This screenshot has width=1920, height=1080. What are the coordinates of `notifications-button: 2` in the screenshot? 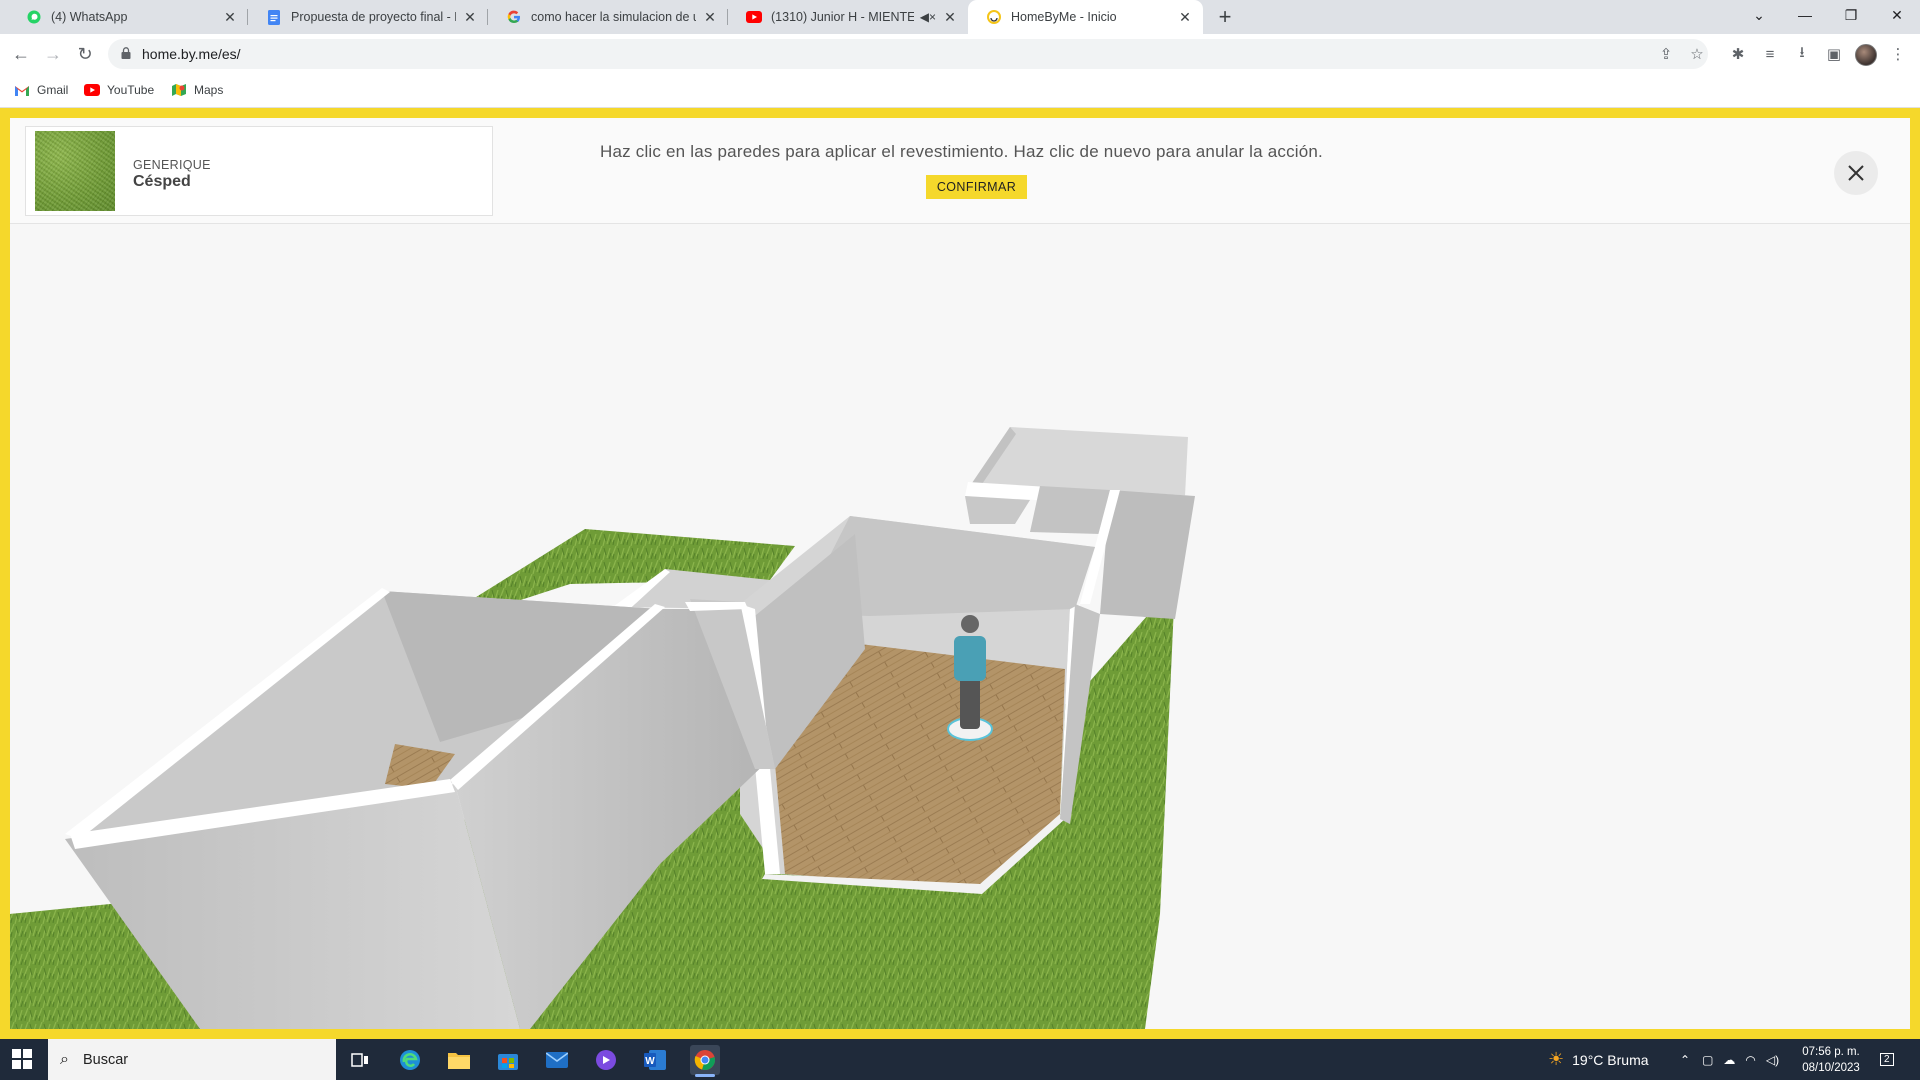 It's located at (1887, 1059).